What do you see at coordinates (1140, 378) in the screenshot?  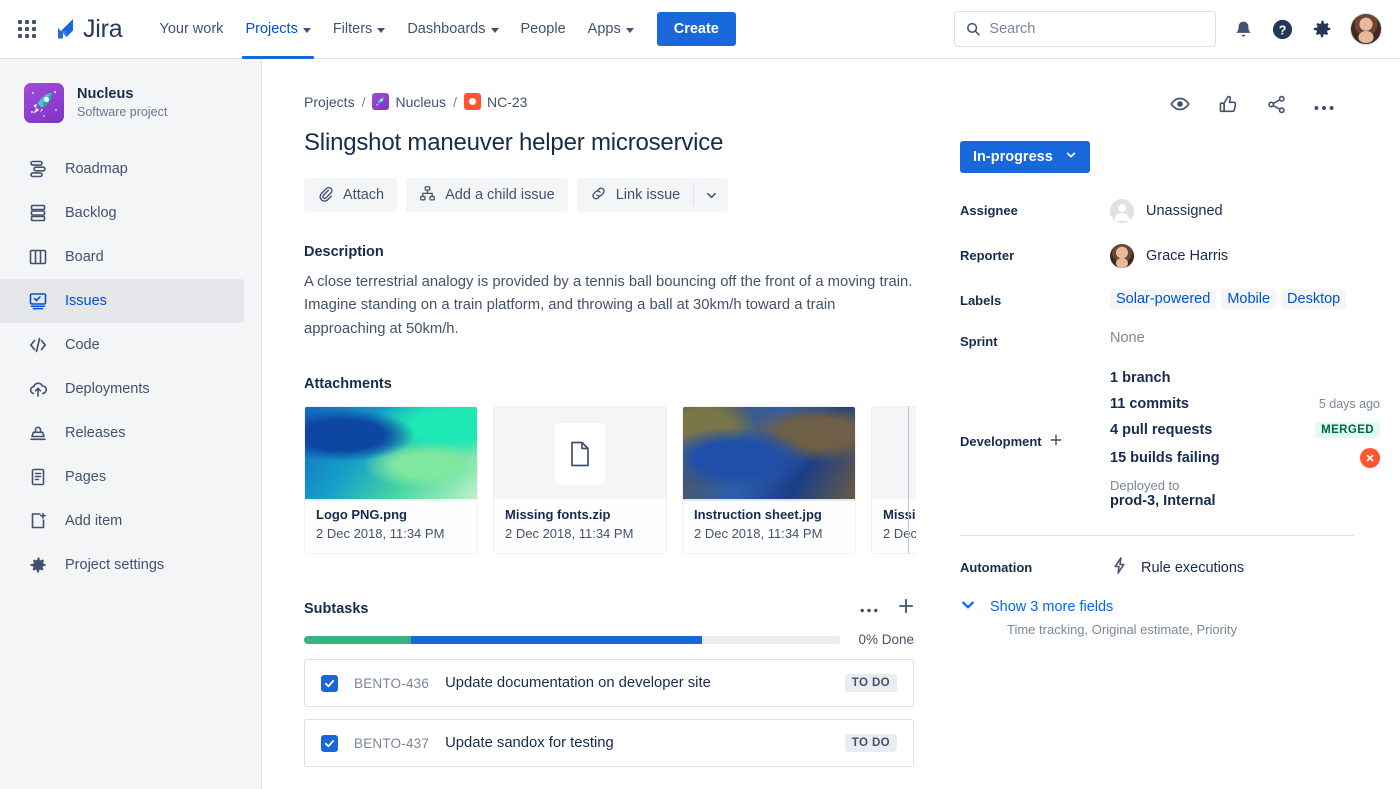 I see `dev-branch-count: 1 branch` at bounding box center [1140, 378].